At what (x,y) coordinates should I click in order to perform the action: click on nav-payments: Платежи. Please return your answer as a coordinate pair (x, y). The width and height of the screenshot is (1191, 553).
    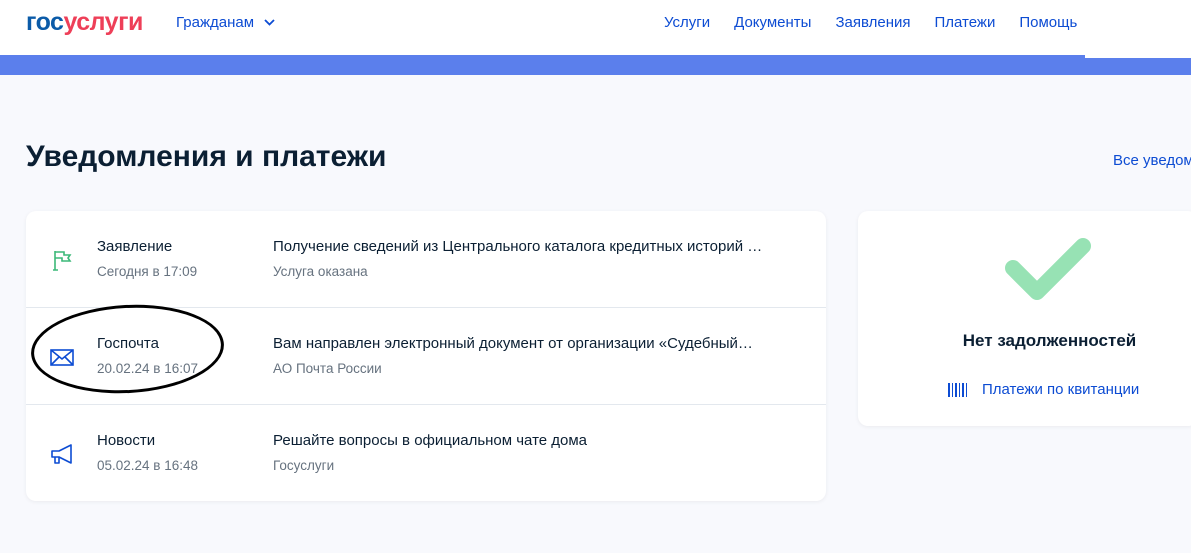
    Looking at the image, I should click on (965, 22).